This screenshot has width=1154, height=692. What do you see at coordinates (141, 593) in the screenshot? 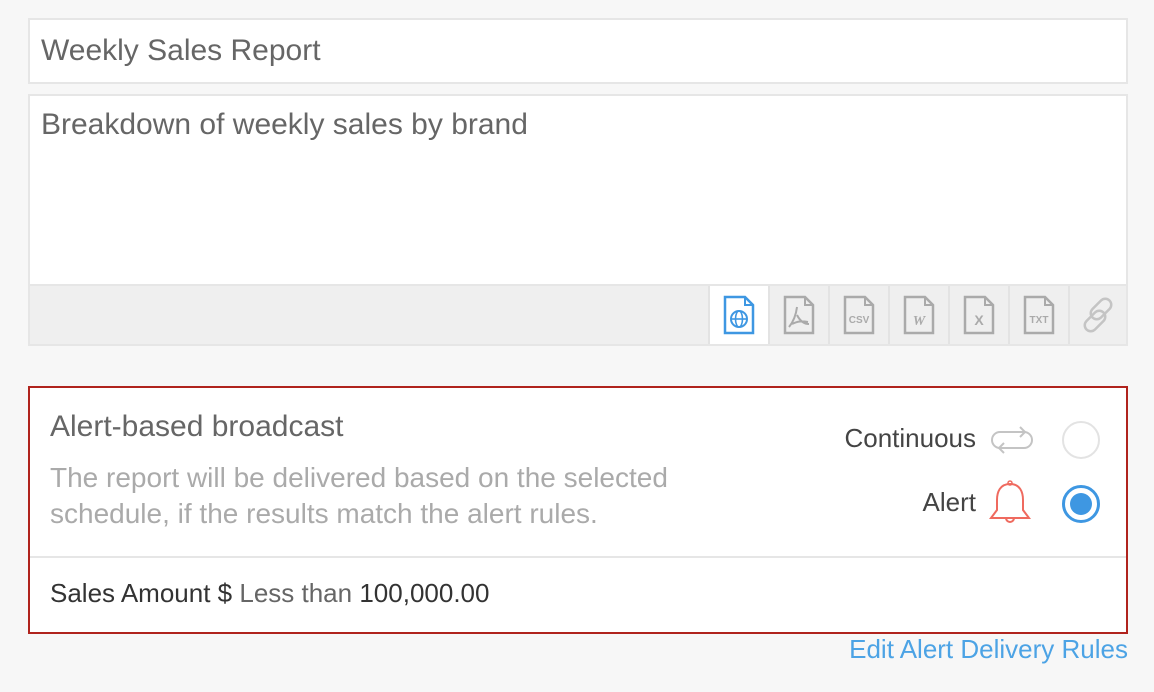
I see `rule-field: Sales Amount $` at bounding box center [141, 593].